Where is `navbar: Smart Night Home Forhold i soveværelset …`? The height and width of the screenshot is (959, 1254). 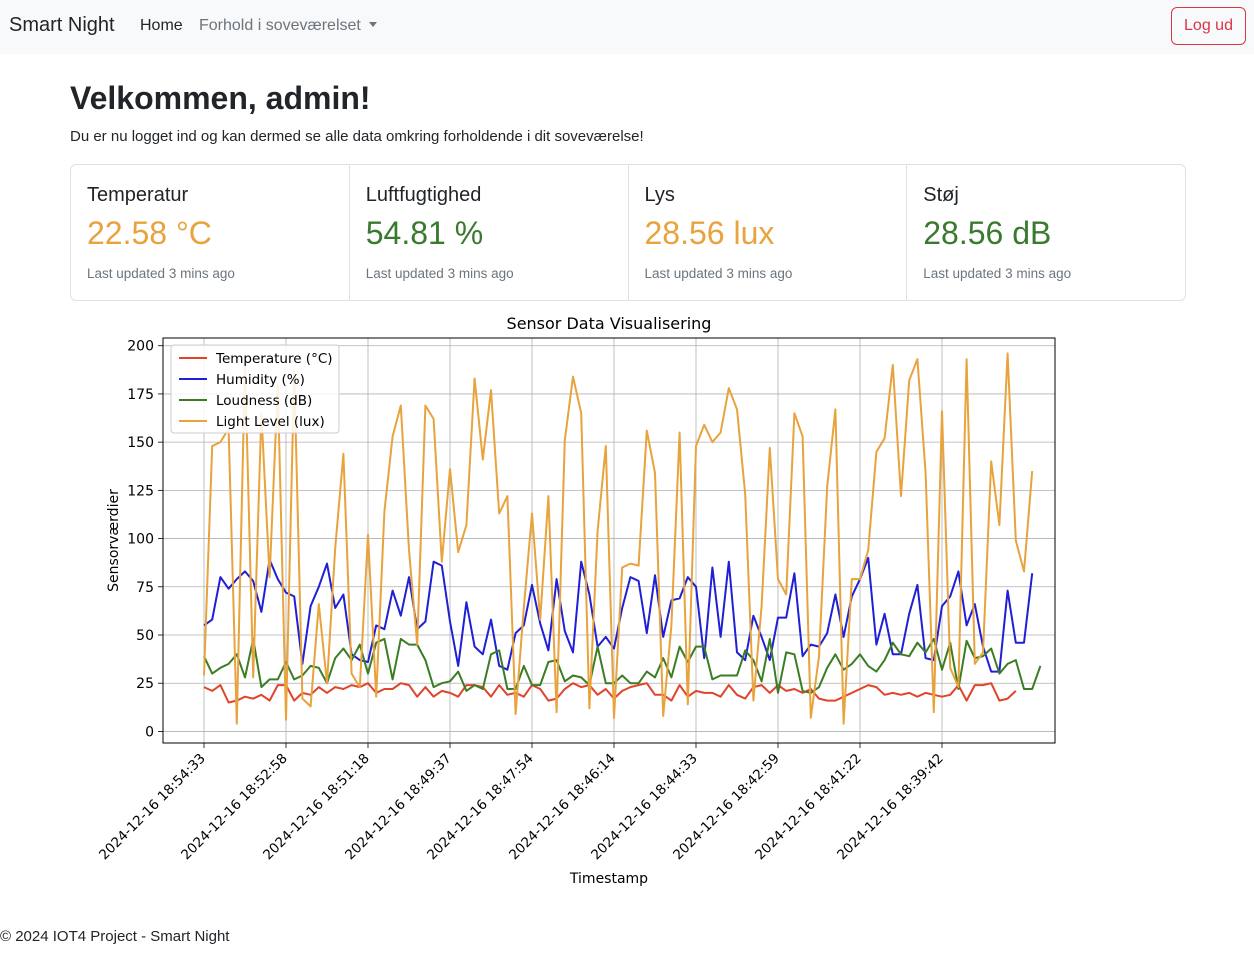
navbar: Smart Night Home Forhold i soveværelset … is located at coordinates (627, 27).